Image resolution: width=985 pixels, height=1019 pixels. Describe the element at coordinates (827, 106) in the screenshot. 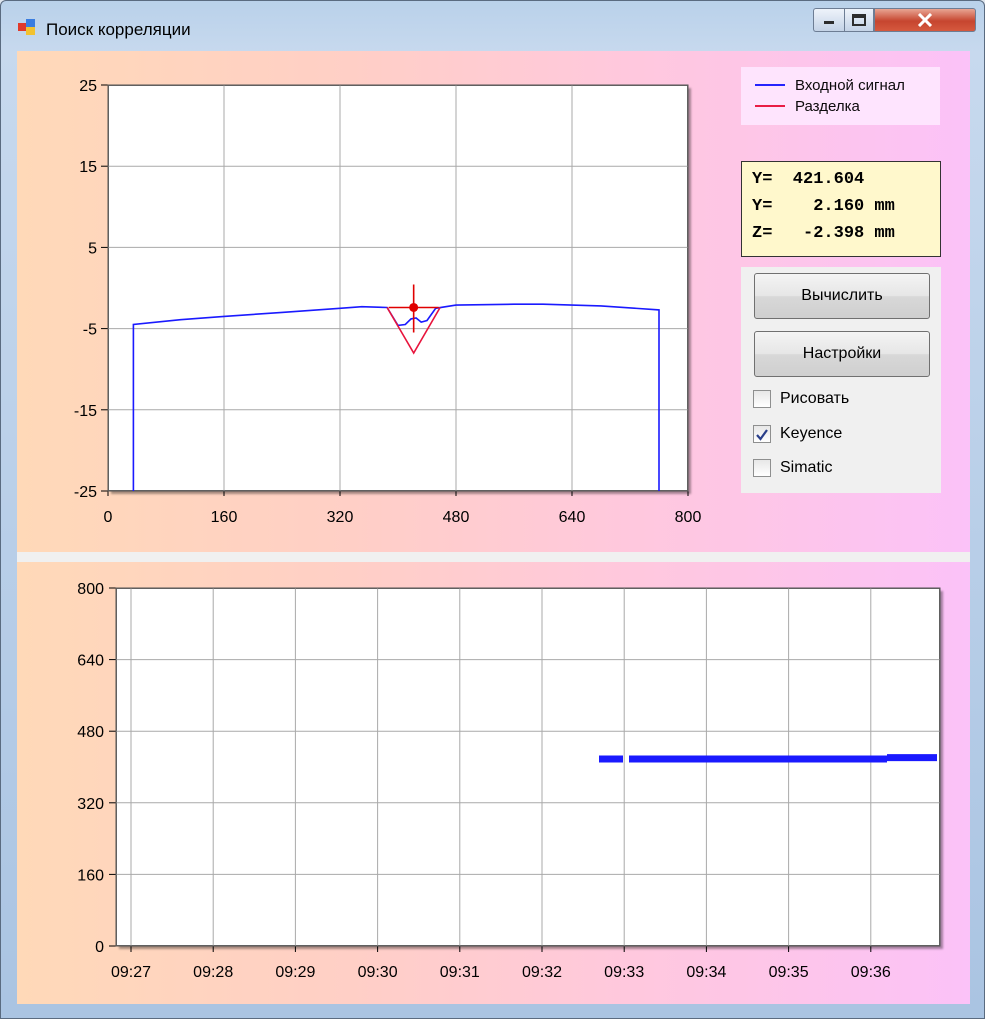

I see `legend-label-cut: Разделка` at that location.